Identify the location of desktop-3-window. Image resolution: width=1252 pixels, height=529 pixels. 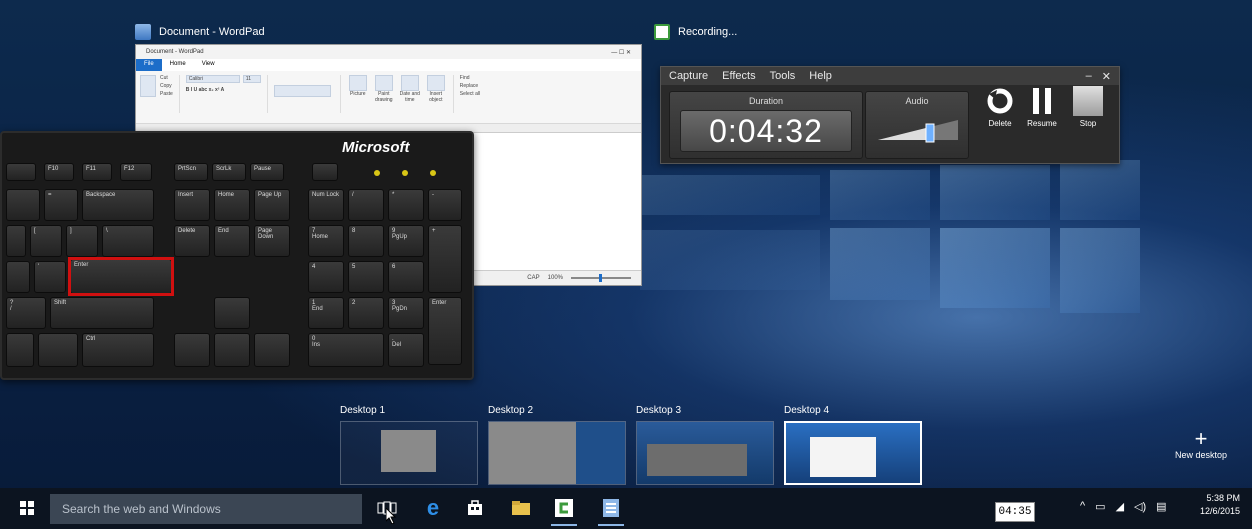
(697, 460).